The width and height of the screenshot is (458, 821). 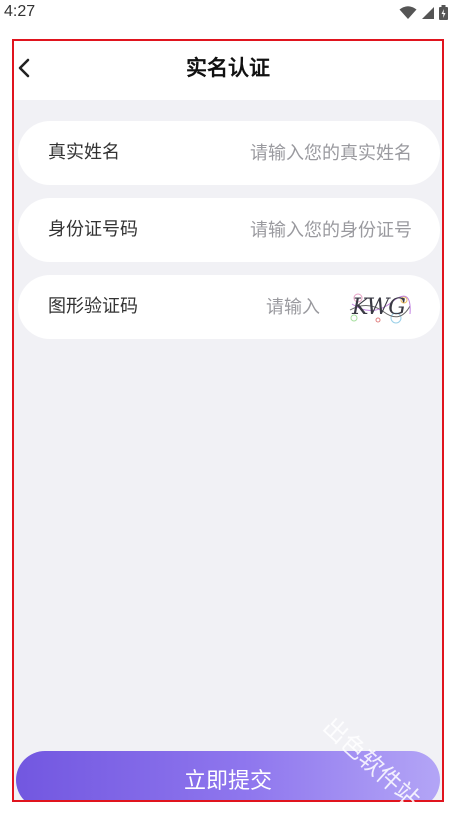 I want to click on nav-bar: 实名认证, so click(x=228, y=70).